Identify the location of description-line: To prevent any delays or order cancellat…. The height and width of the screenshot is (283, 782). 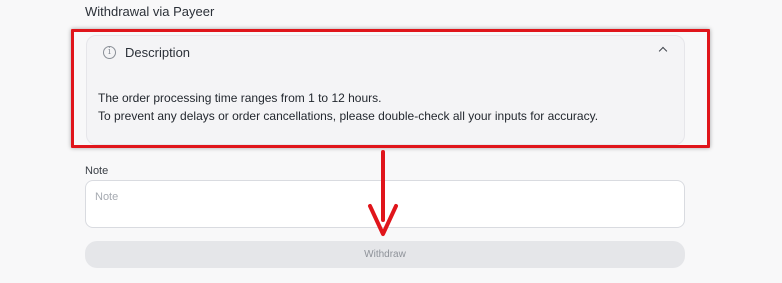
(348, 116).